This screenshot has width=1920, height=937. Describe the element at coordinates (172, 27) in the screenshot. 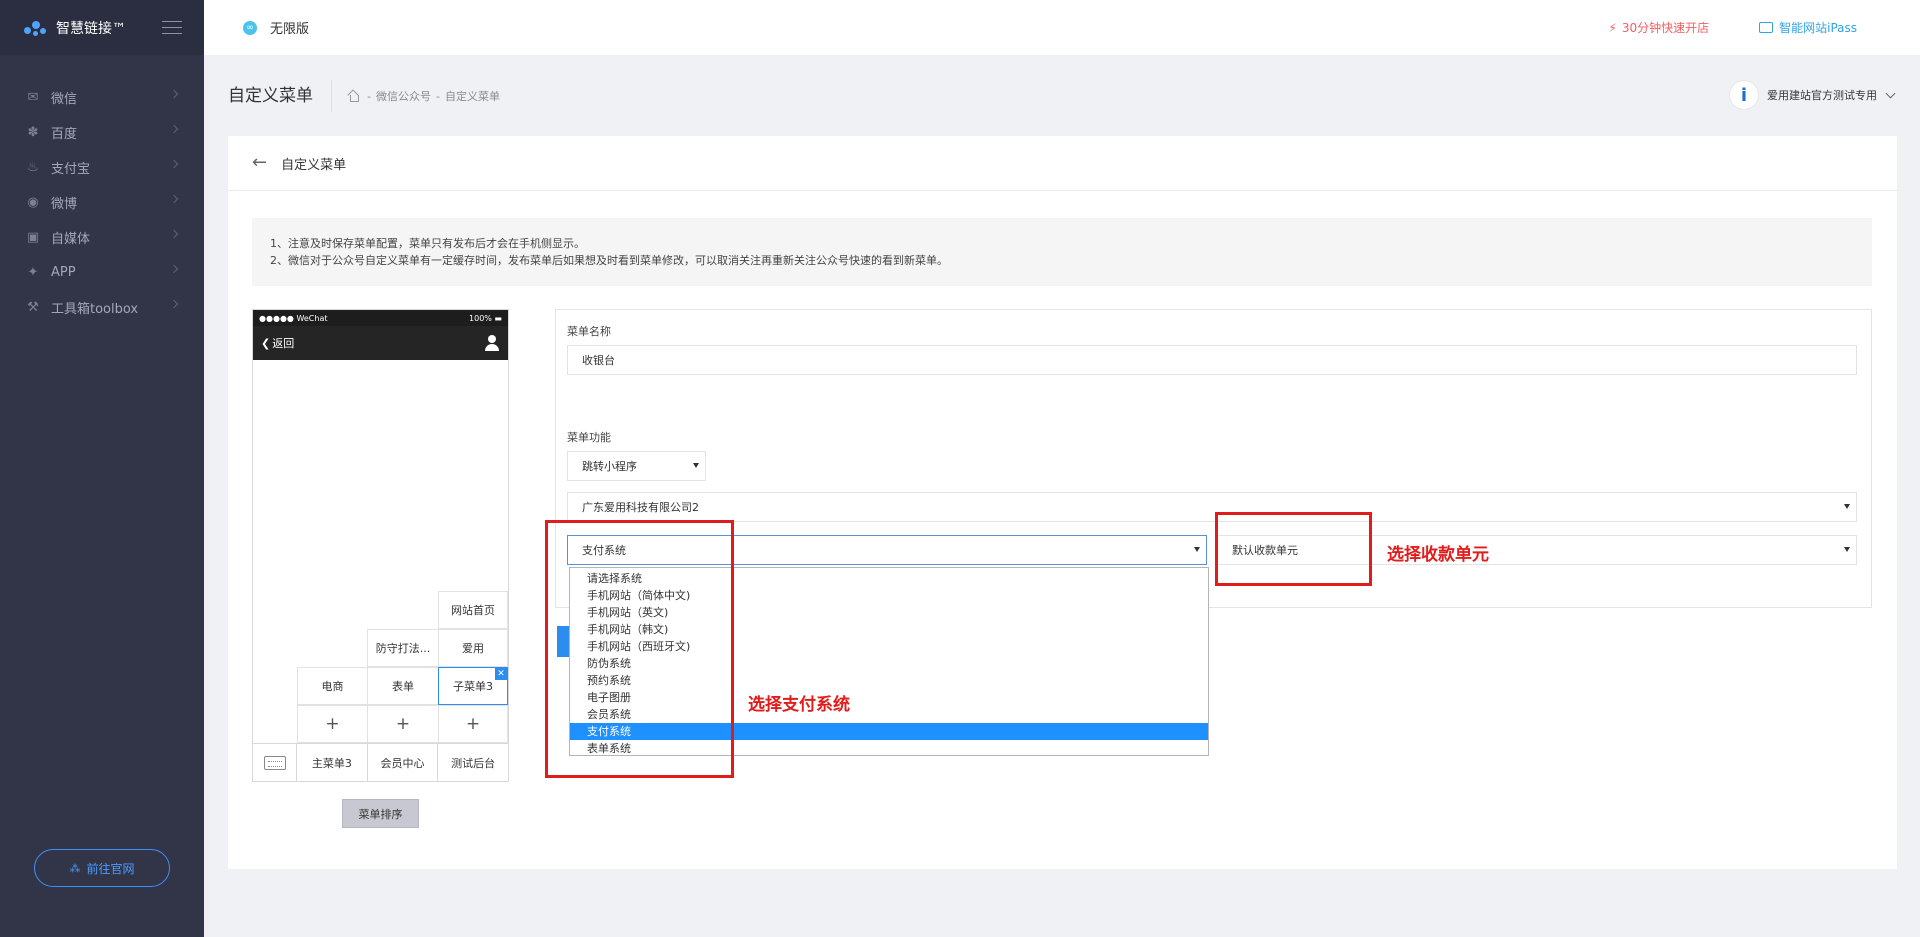

I see `menu-toggle-icon` at that location.